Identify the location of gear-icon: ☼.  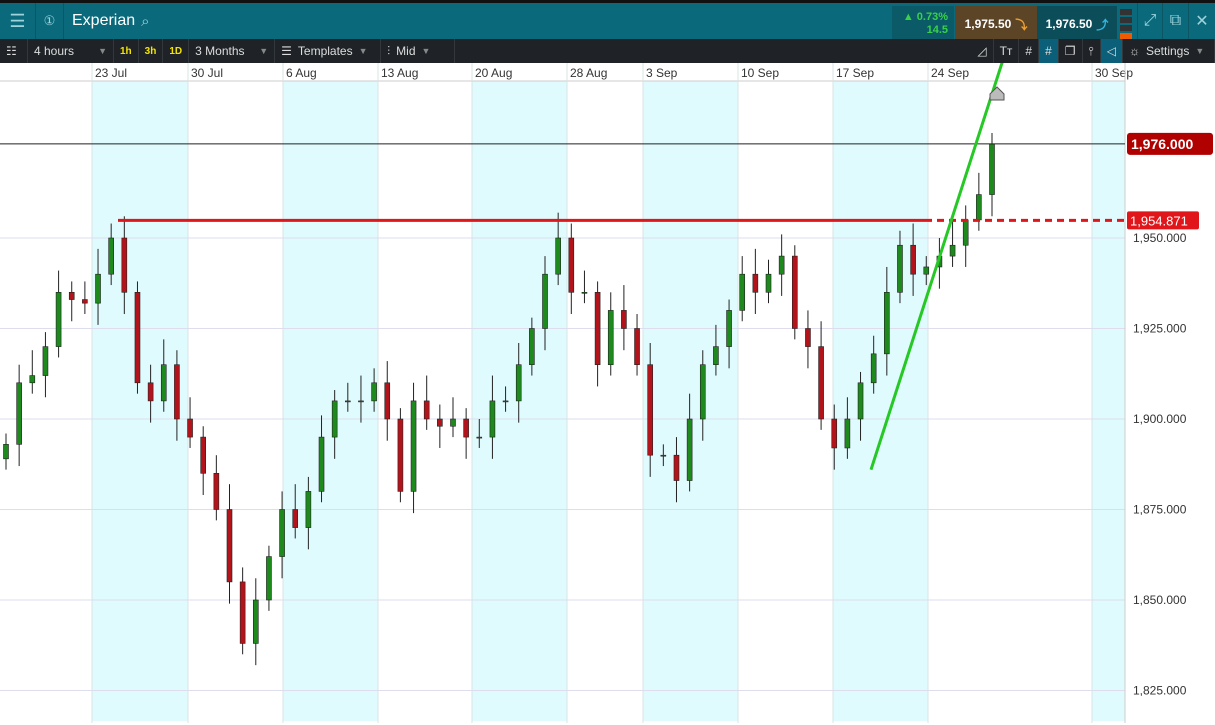
(1134, 51).